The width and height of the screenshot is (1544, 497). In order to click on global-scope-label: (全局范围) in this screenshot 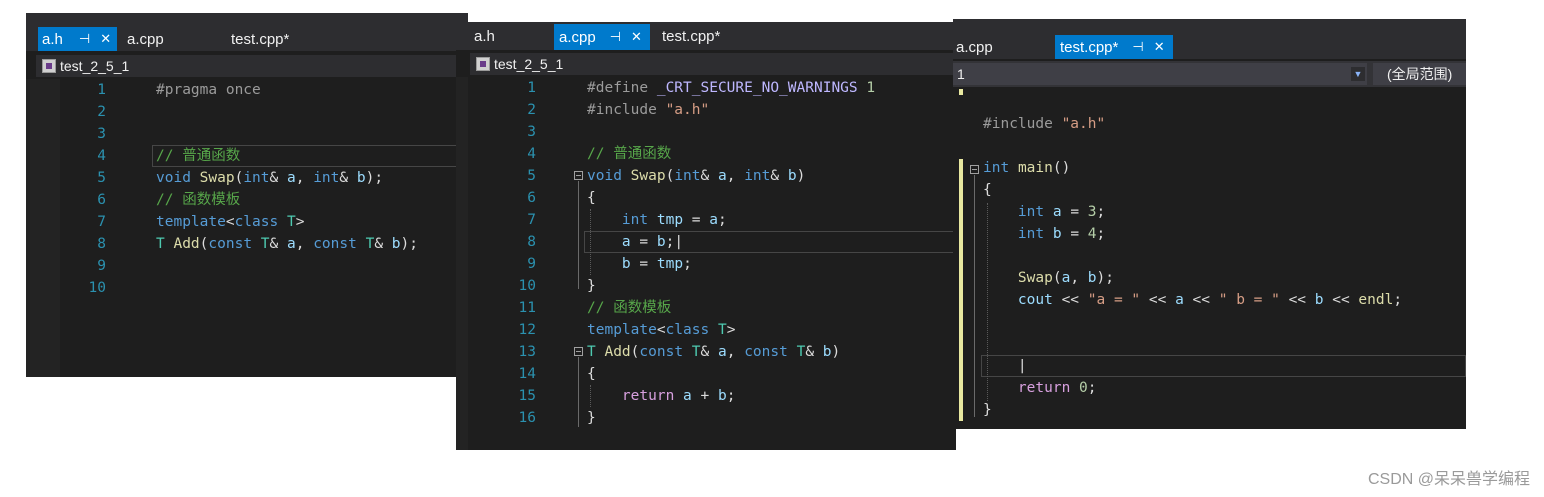, I will do `click(1420, 74)`.